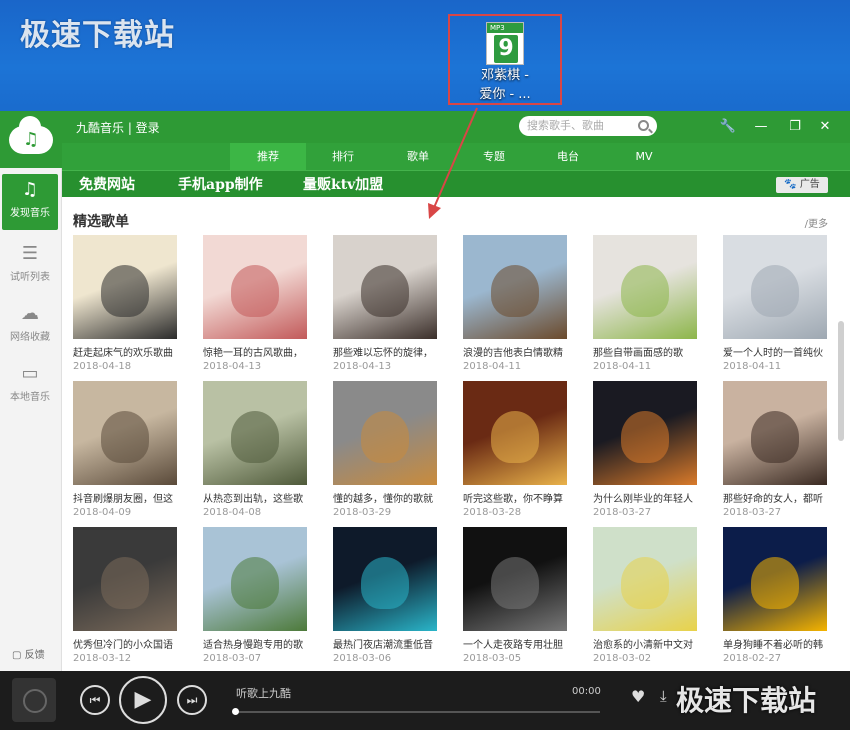 The width and height of the screenshot is (850, 730). I want to click on ad-badge: 🐾 广告, so click(802, 185).